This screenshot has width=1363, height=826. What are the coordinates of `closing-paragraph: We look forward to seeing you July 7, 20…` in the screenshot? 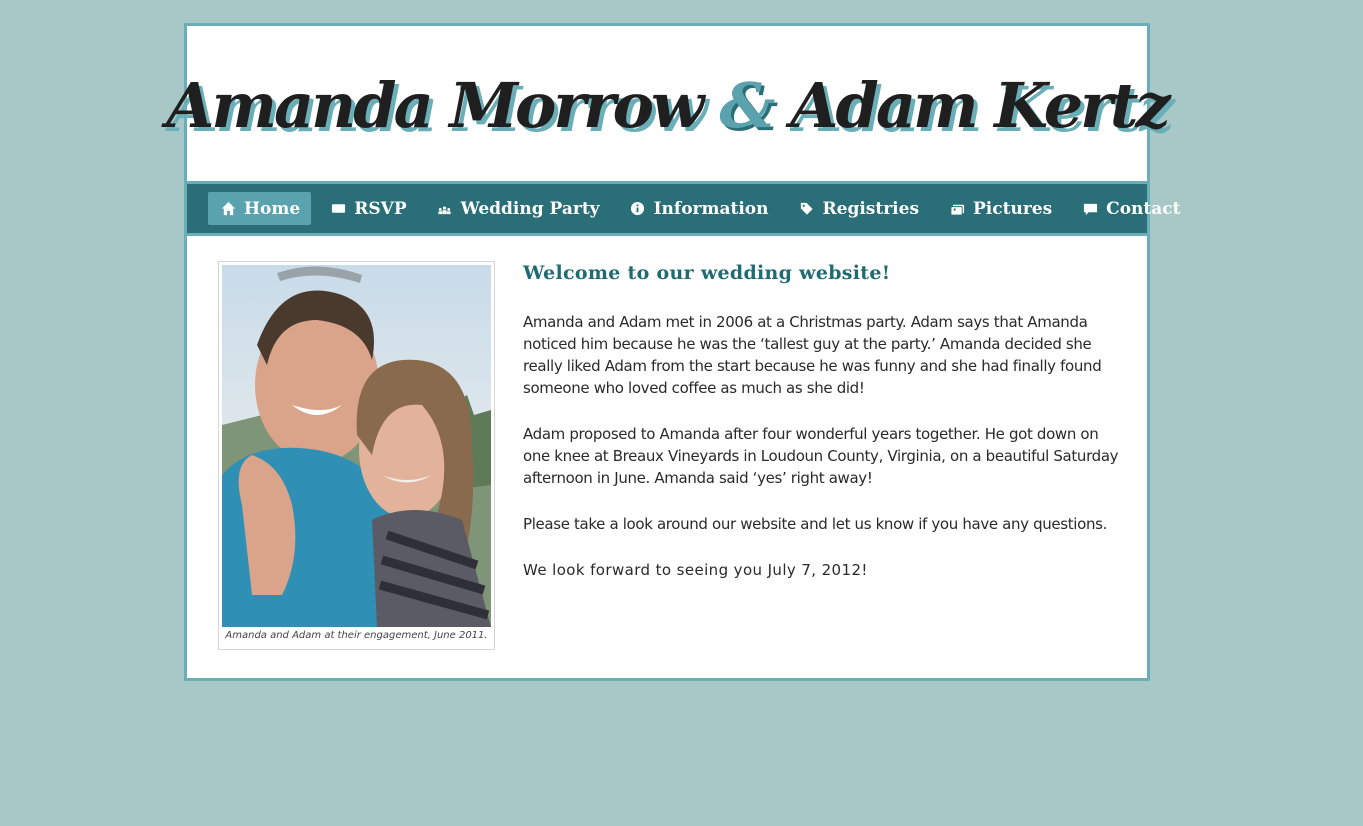 It's located at (695, 570).